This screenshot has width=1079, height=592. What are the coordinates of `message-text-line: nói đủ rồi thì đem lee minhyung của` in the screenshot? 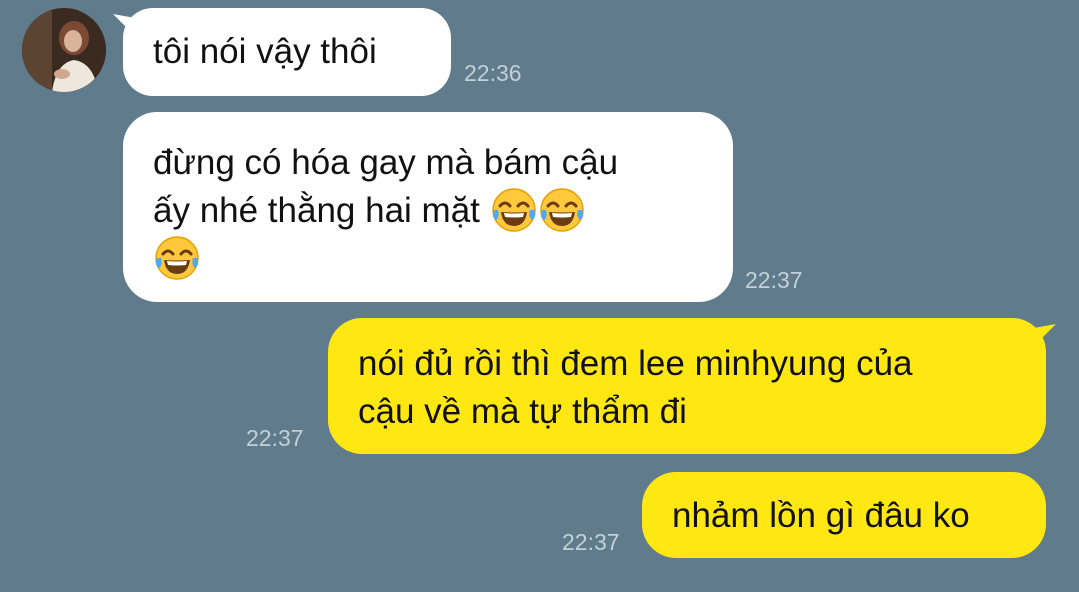 It's located at (635, 363).